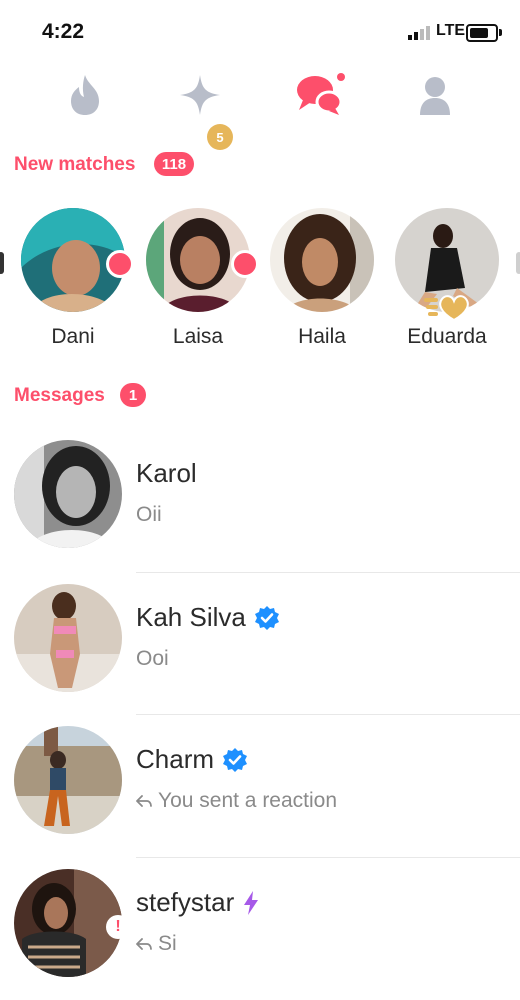  I want to click on profile-tab, so click(435, 95).